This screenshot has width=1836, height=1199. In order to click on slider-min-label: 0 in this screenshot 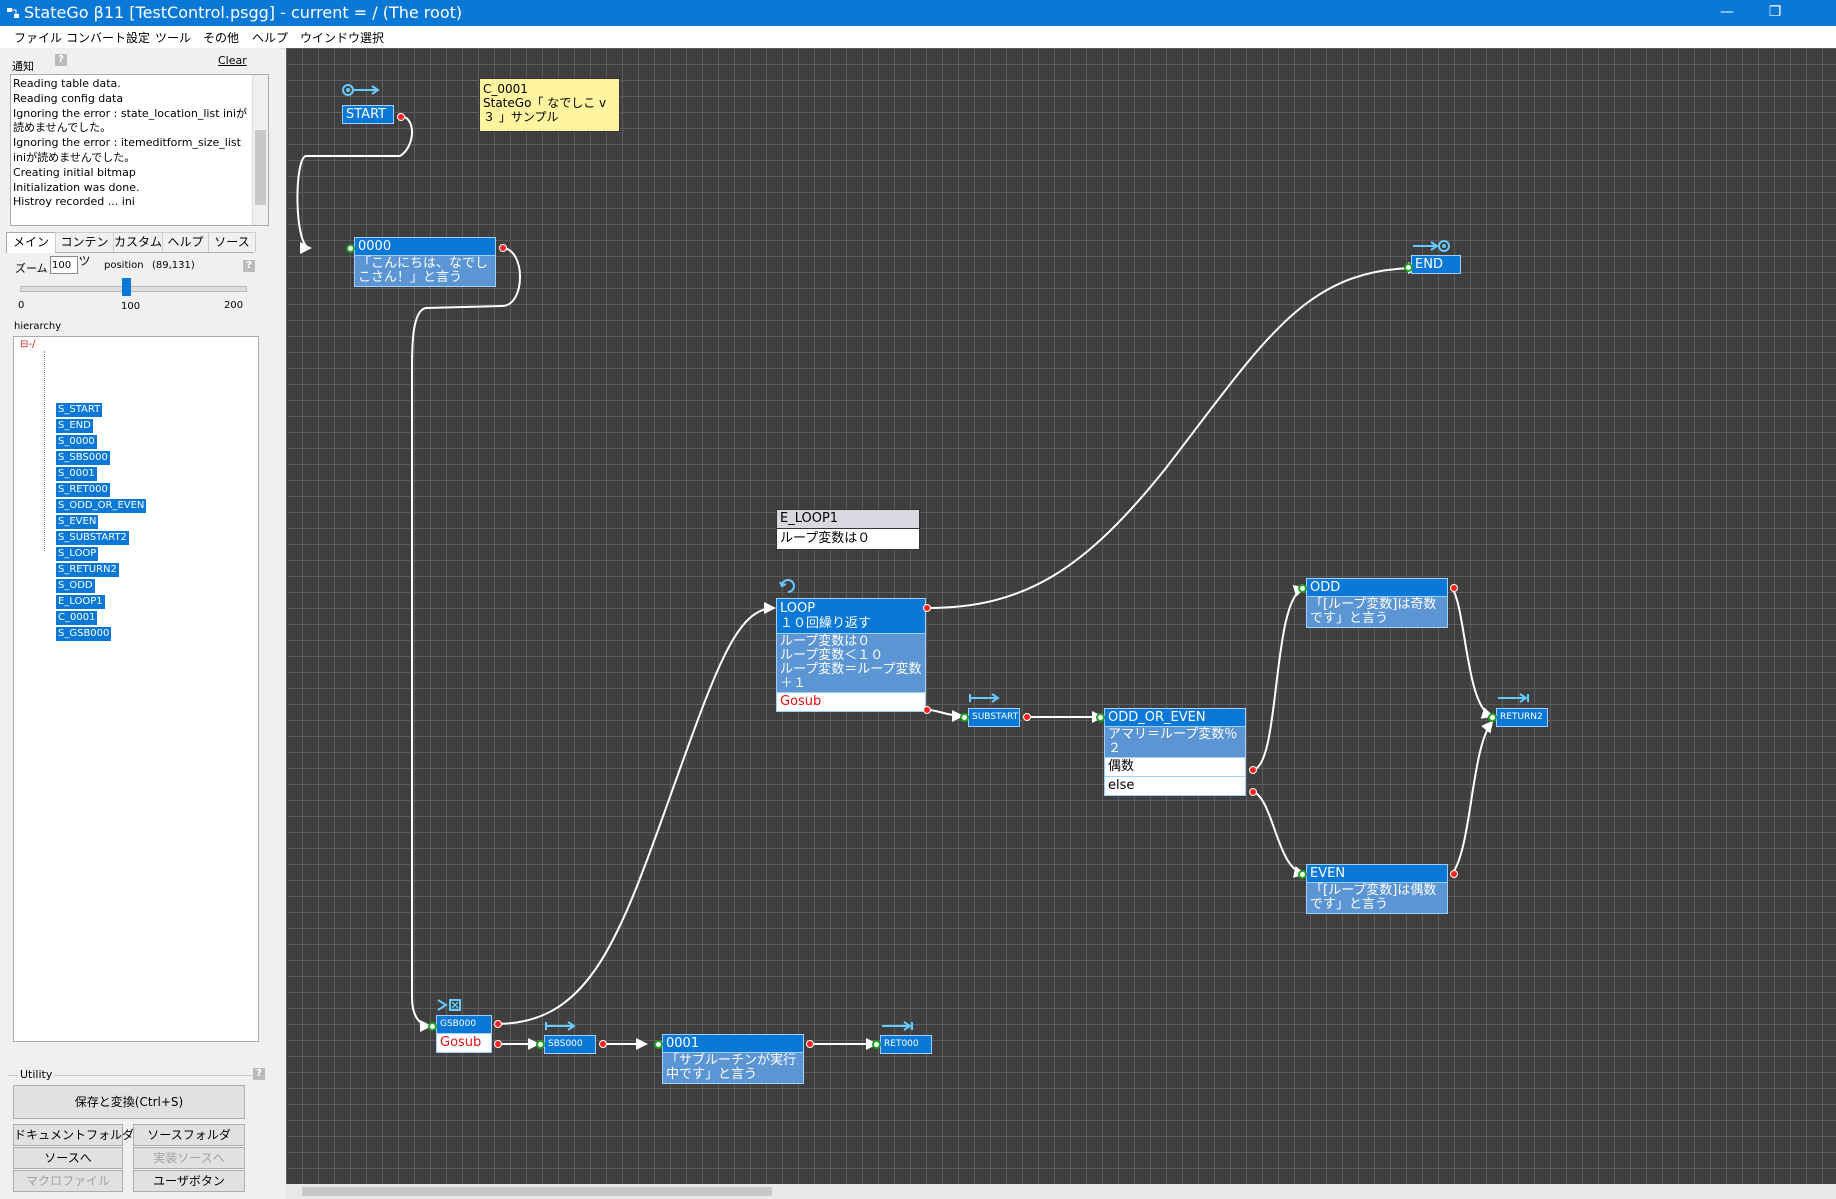, I will do `click(21, 305)`.